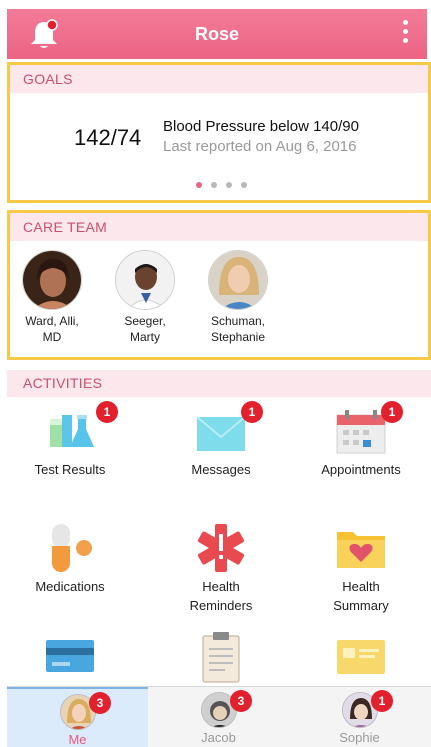 This screenshot has width=431, height=747. I want to click on tab-label: Jacob, so click(218, 737).